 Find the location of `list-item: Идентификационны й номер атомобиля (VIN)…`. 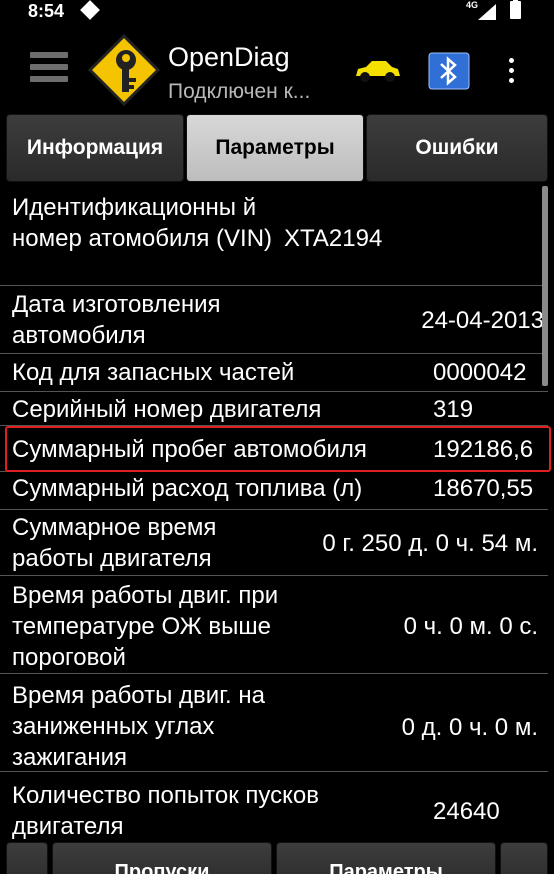

list-item: Идентификационны й номер атомобиля (VIN)… is located at coordinates (274, 238).